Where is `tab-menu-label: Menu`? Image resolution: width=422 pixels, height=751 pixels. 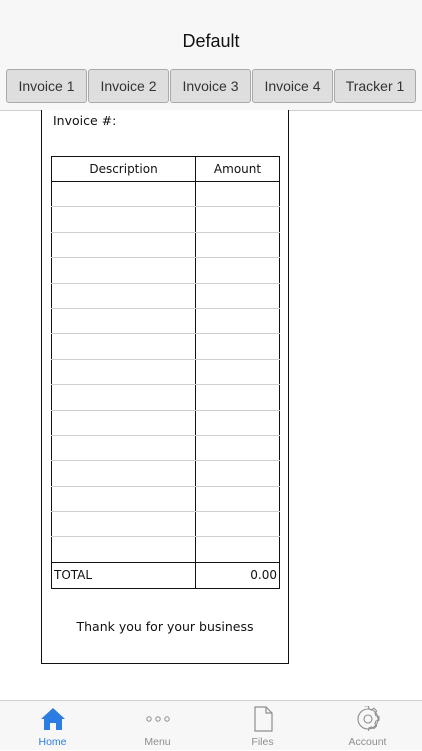
tab-menu-label: Menu is located at coordinates (157, 742).